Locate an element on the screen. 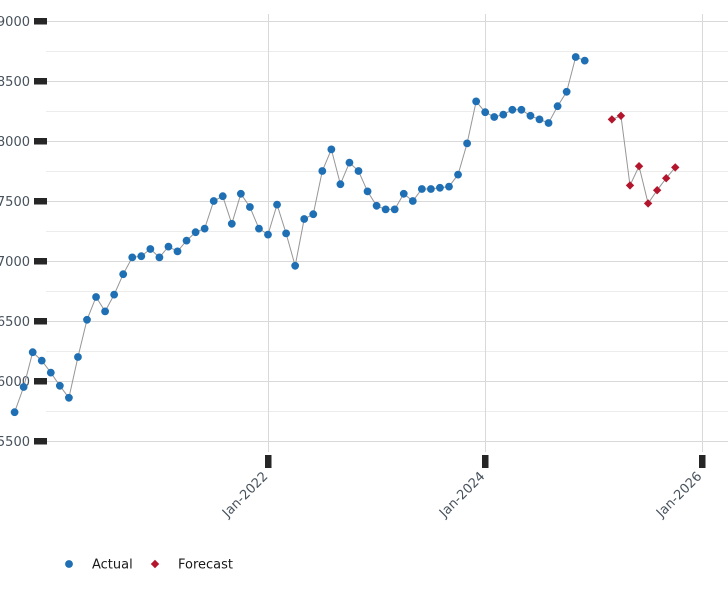 This screenshot has height=600, width=728. y-axis-tick-label: 5500 is located at coordinates (15, 442).